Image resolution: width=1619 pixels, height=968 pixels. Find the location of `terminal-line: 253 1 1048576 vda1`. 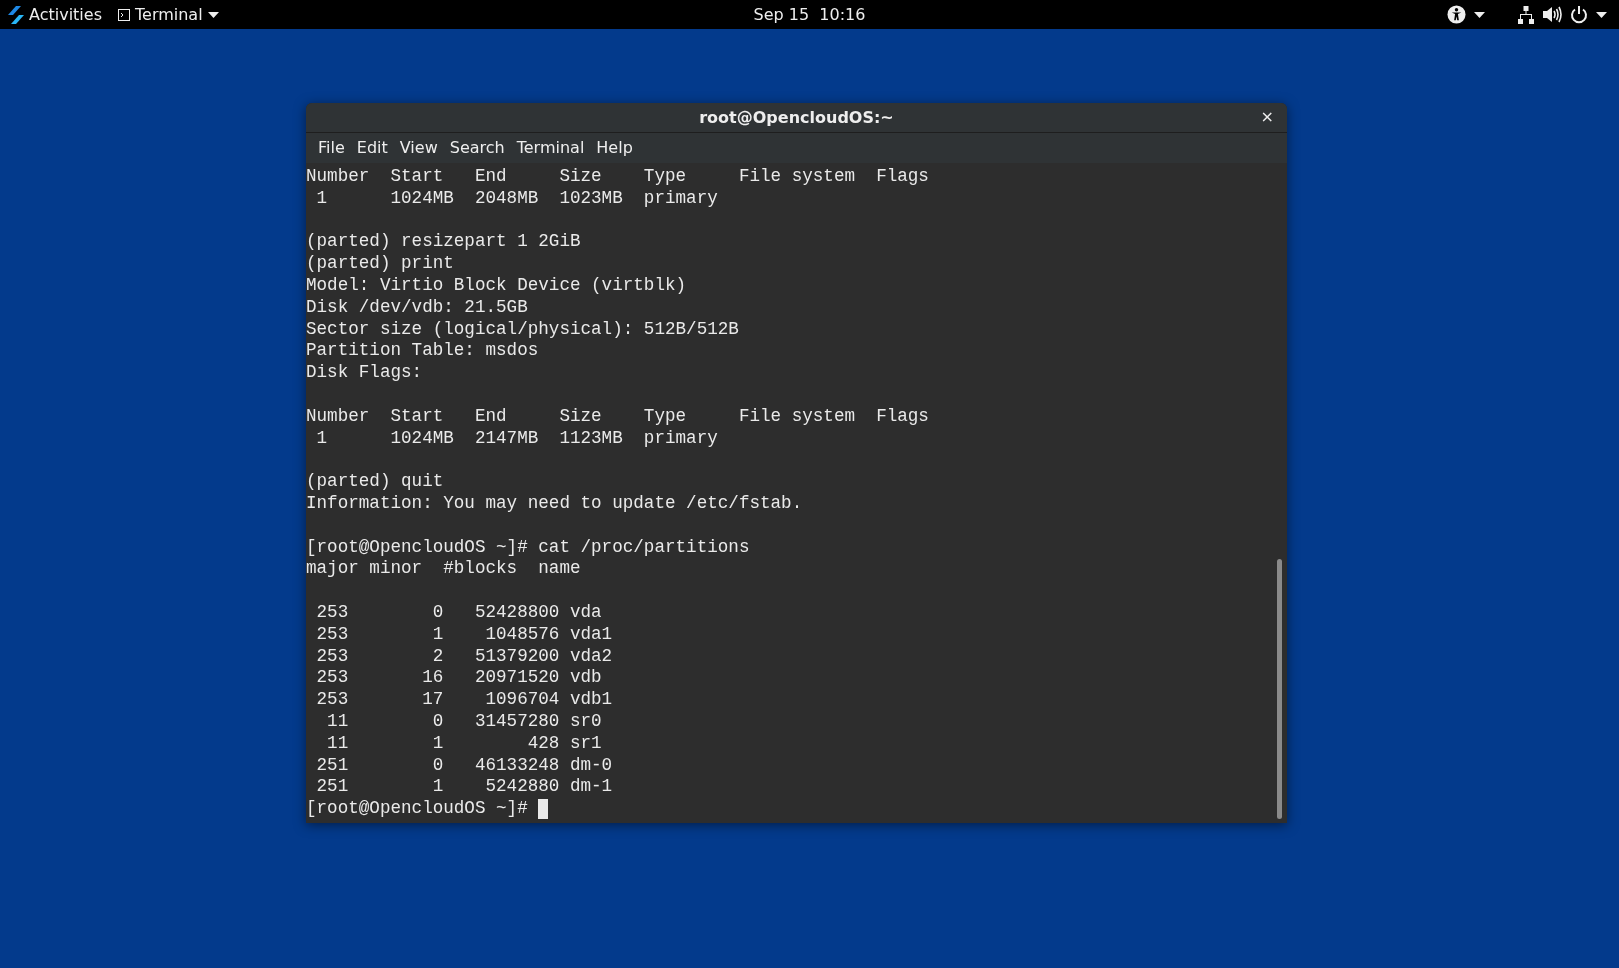

terminal-line: 253 1 1048576 vda1 is located at coordinates (464, 634).